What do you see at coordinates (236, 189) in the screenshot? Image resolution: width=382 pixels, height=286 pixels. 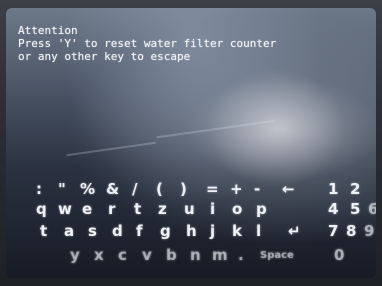 I see `key-plus: +` at bounding box center [236, 189].